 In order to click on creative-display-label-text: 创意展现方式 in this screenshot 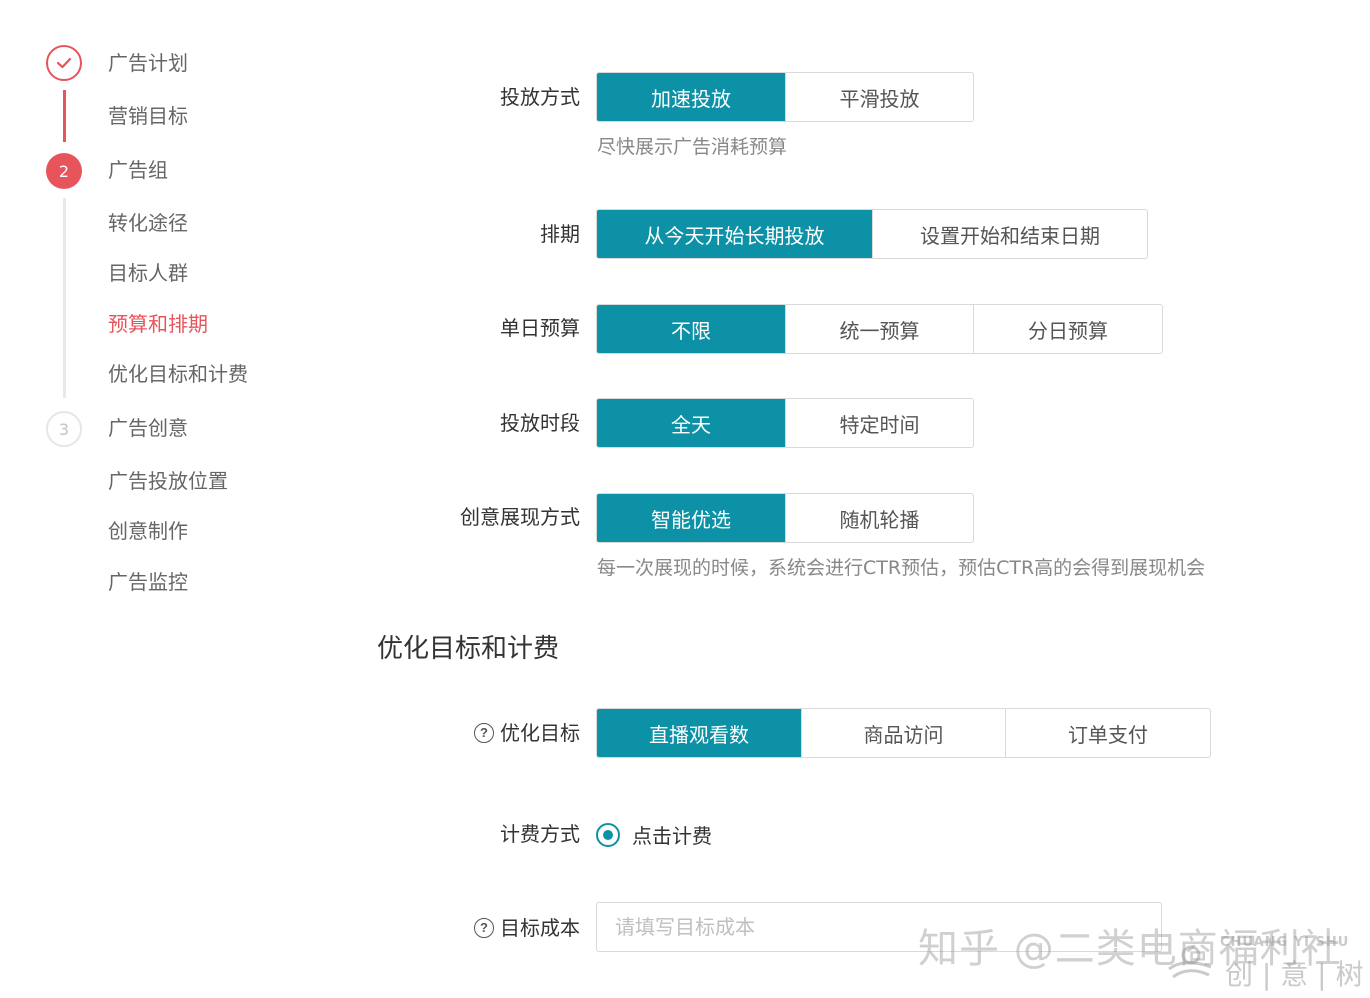, I will do `click(520, 517)`.